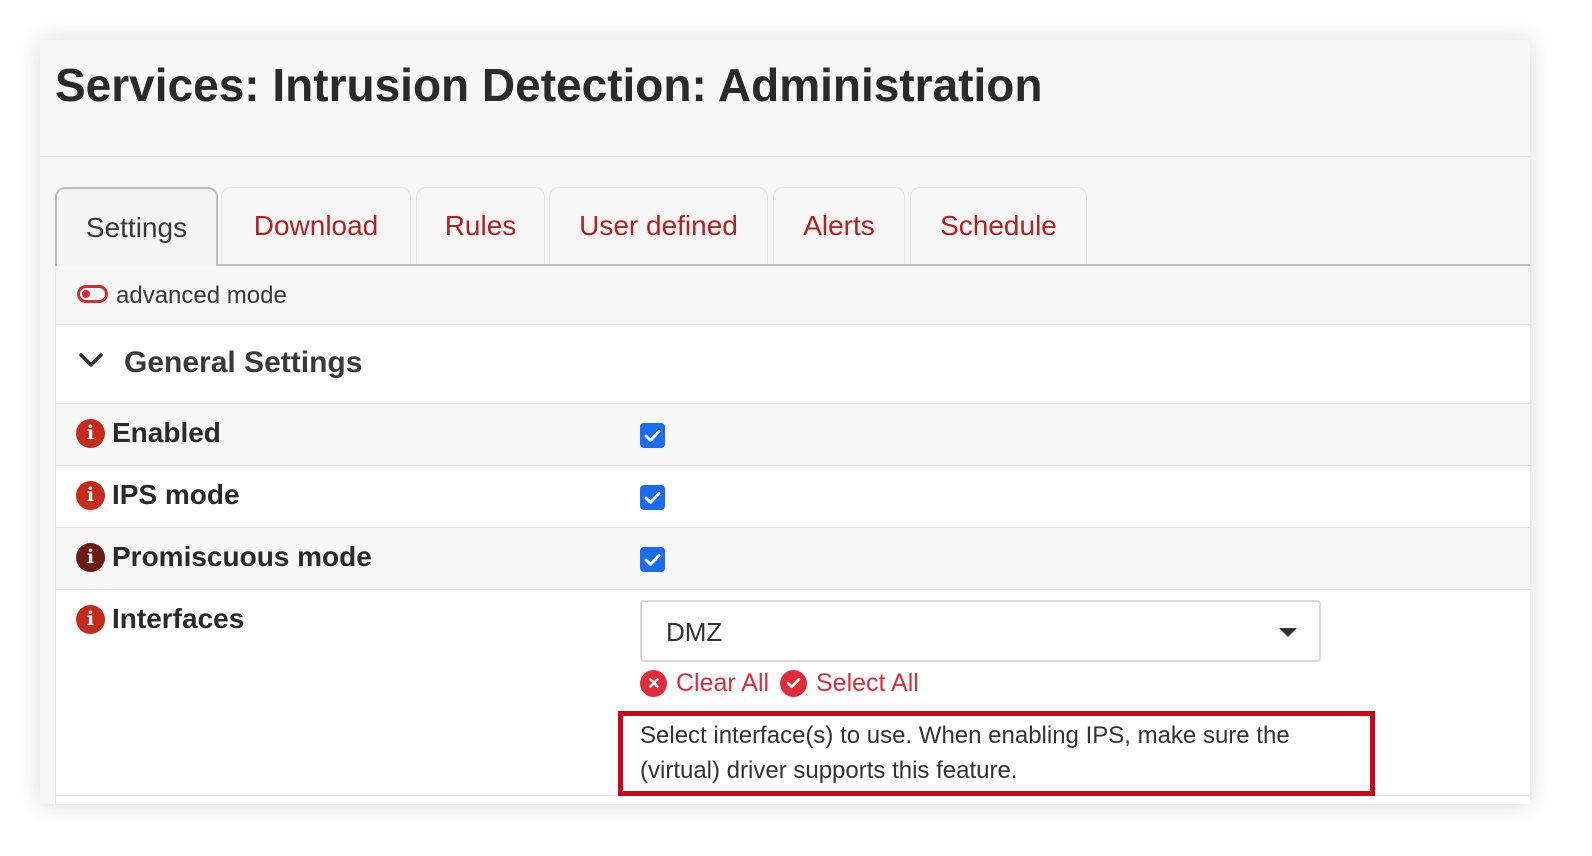 The width and height of the screenshot is (1592, 856). What do you see at coordinates (793, 364) in the screenshot?
I see `section-header-general-settings: General Settings` at bounding box center [793, 364].